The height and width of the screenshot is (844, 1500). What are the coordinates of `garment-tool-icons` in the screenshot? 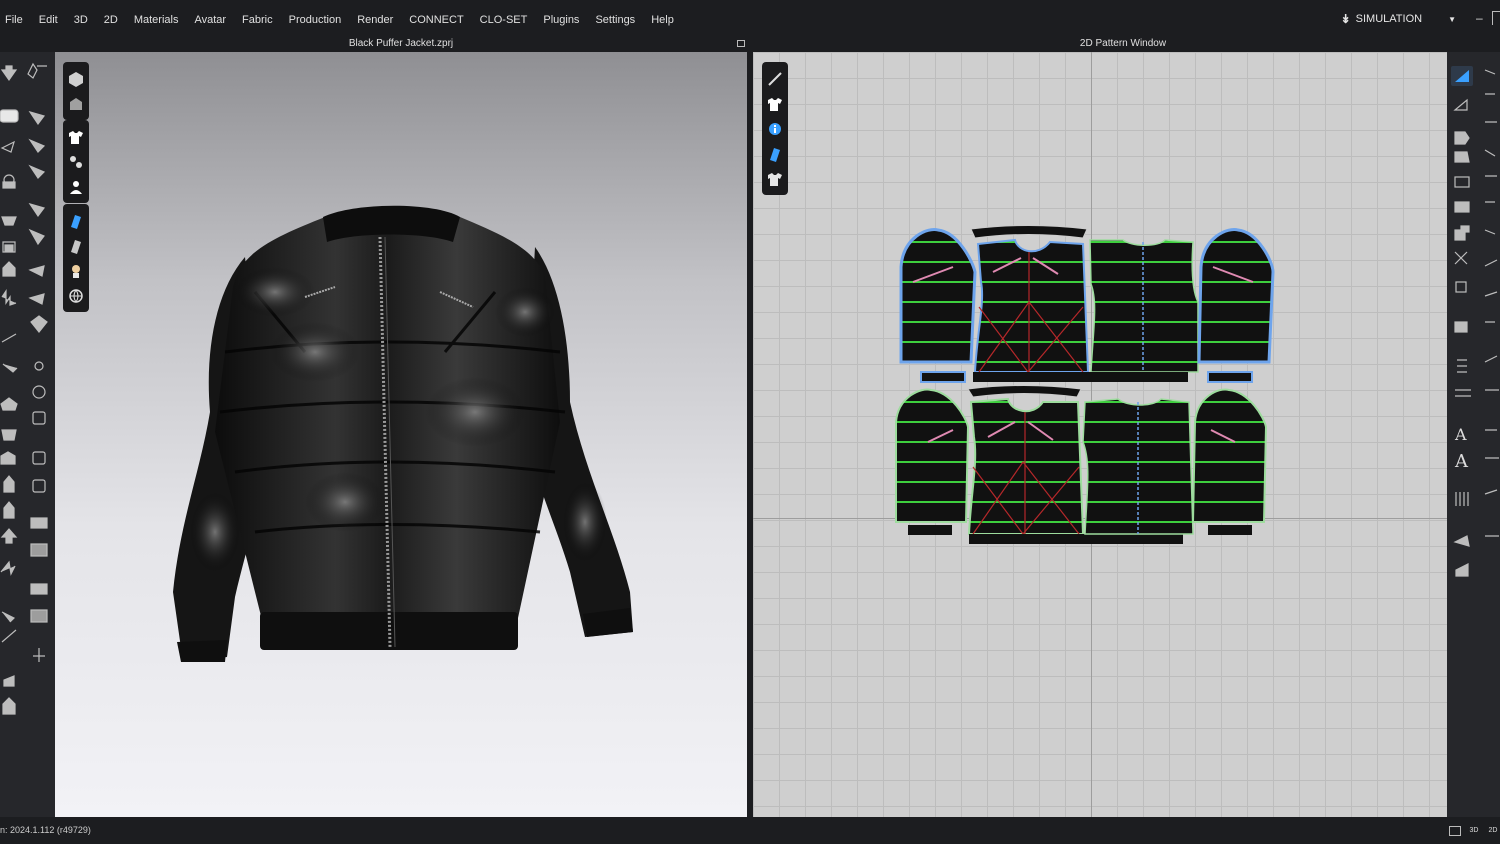 It's located at (27, 434).